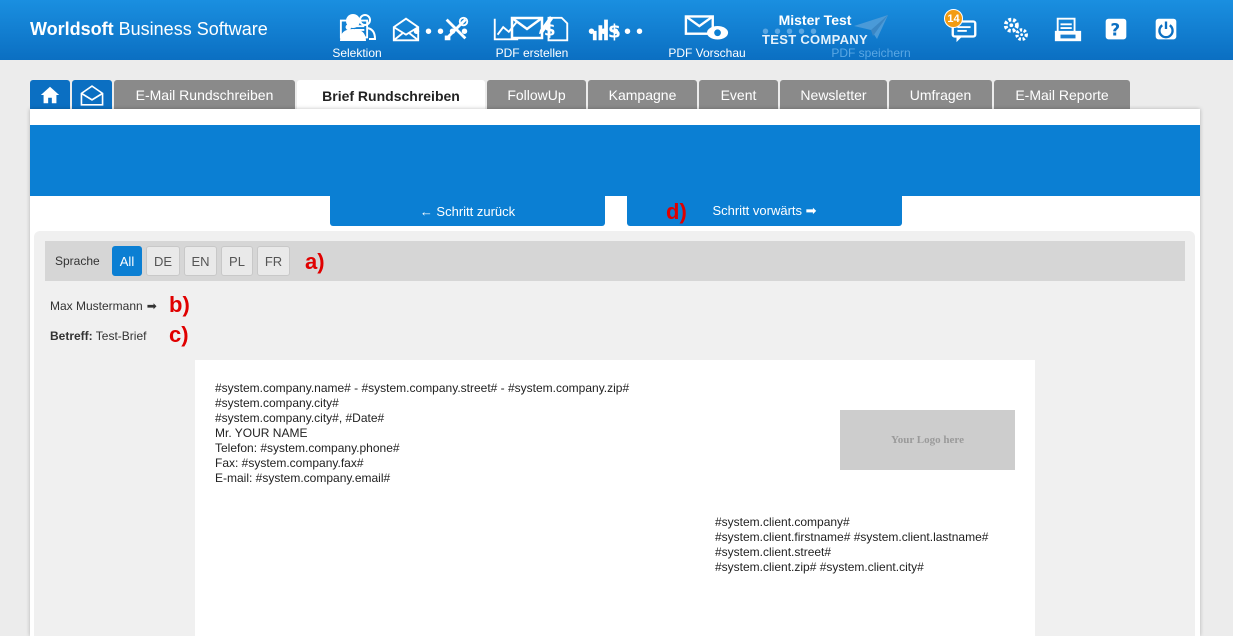  I want to click on send-icon, so click(871, 27).